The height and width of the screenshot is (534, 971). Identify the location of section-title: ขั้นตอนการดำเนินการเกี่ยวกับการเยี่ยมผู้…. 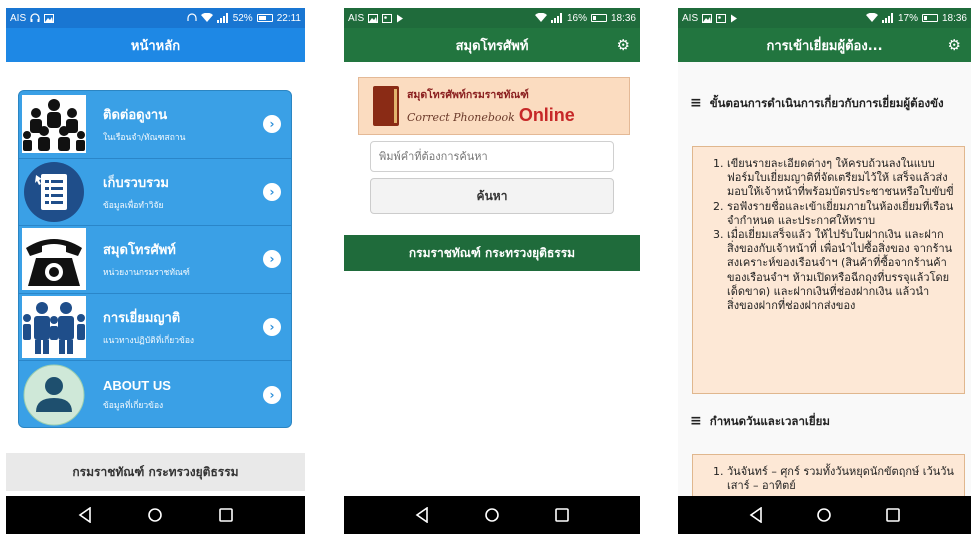
(826, 103).